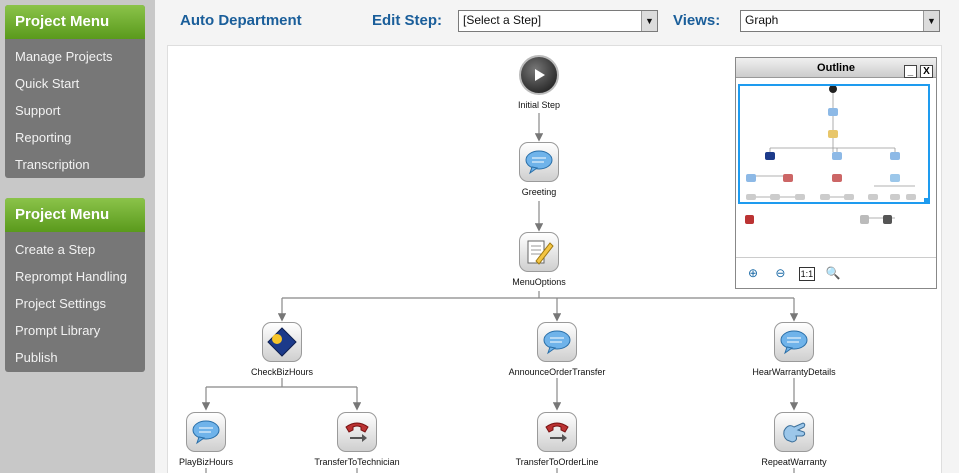  What do you see at coordinates (539, 282) in the screenshot?
I see `node-label: MenuOptions` at bounding box center [539, 282].